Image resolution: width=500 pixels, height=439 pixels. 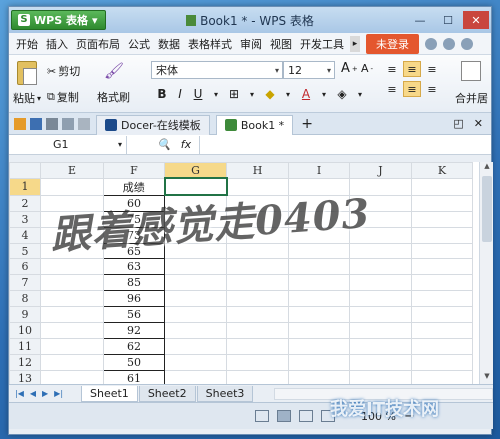 I want to click on cut-button: ✂ 剪切, so click(x=63, y=71).